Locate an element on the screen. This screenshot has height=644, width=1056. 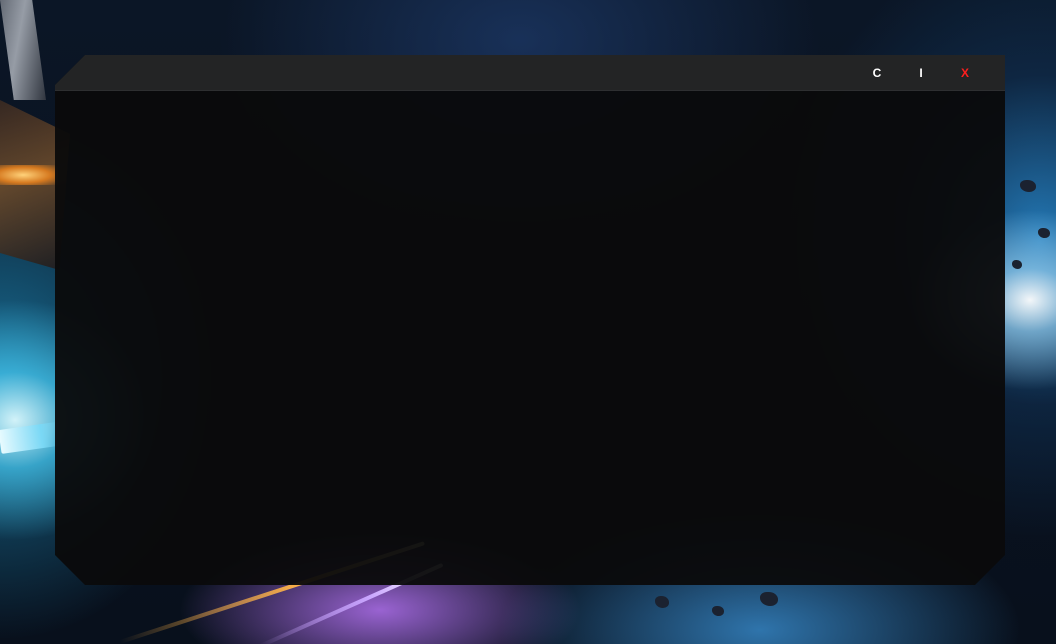
wallpaper-ship-light is located at coordinates (29, 175).